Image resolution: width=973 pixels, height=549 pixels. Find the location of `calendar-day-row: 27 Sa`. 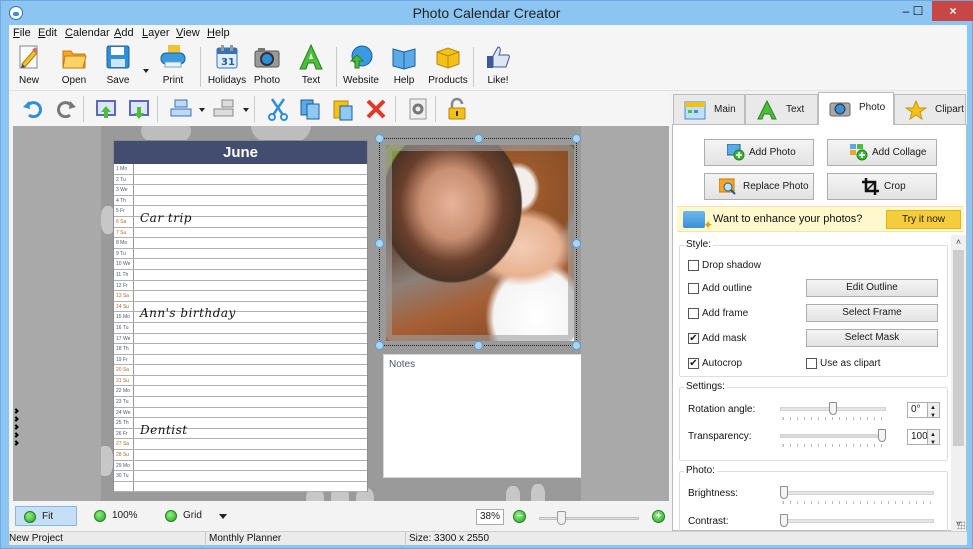

calendar-day-row: 27 Sa is located at coordinates (240, 445).